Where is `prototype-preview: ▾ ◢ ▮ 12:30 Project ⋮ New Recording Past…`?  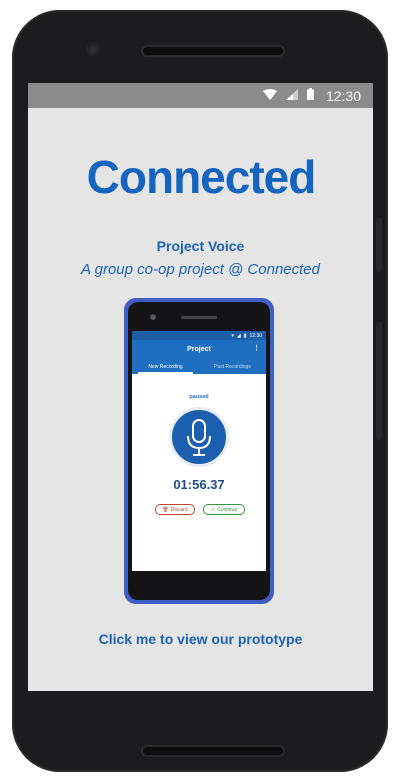 prototype-preview: ▾ ◢ ▮ 12:30 Project ⋮ New Recording Past… is located at coordinates (199, 451).